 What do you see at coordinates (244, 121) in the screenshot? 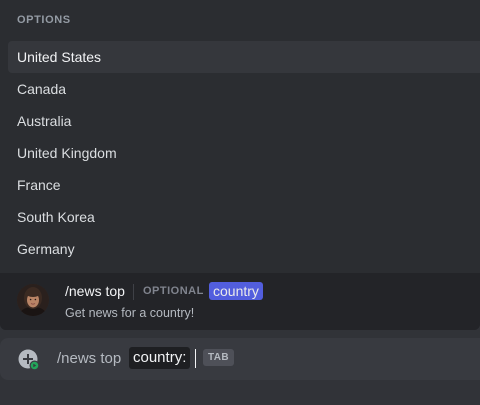
I see `option-item-australia: Australia` at bounding box center [244, 121].